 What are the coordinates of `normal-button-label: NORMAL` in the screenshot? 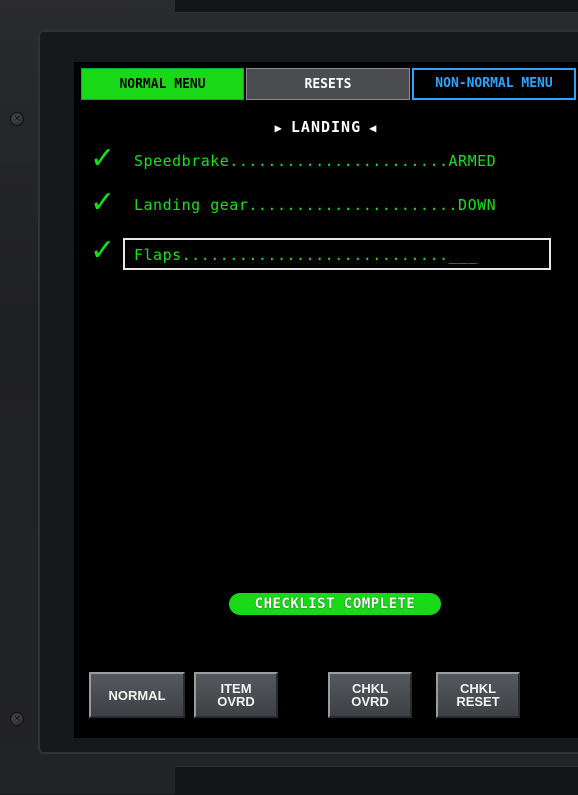 It's located at (137, 695).